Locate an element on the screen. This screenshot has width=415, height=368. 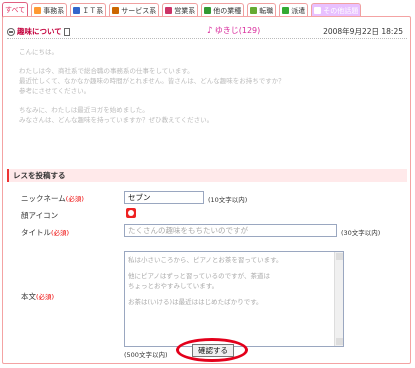
tab-all: すべて is located at coordinates (15, 9).